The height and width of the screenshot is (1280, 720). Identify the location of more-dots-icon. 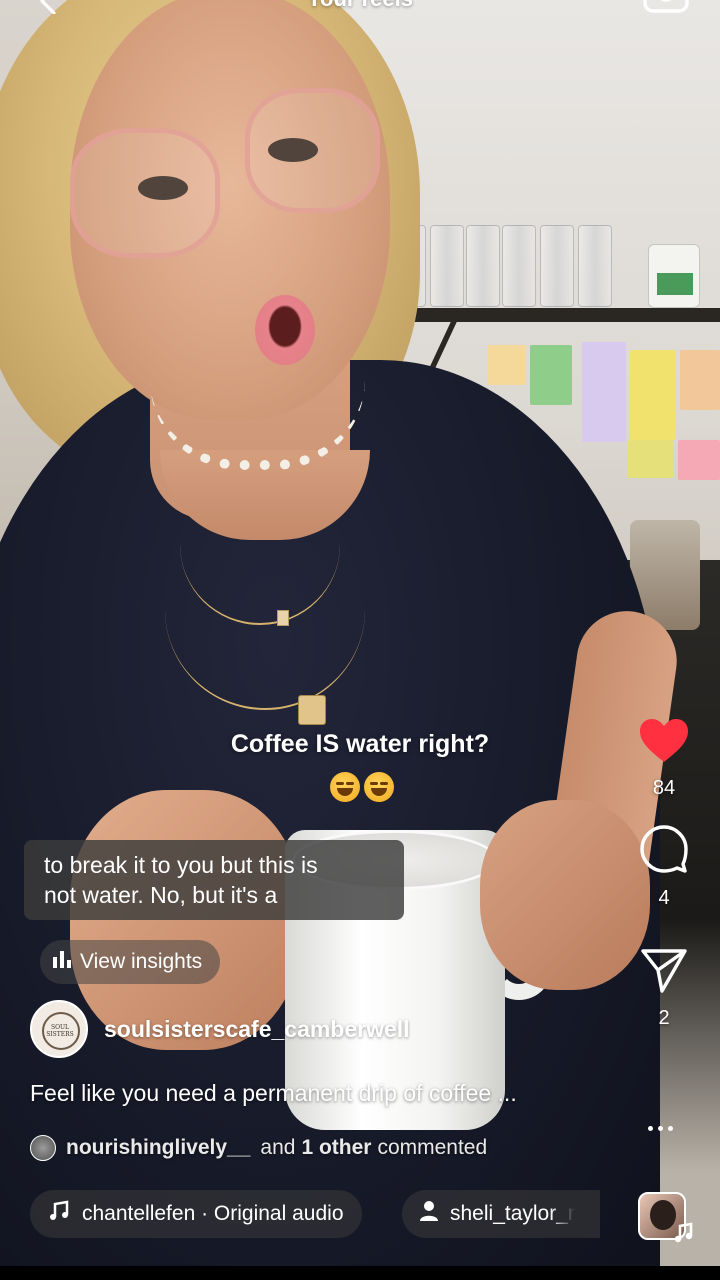
(660, 1128).